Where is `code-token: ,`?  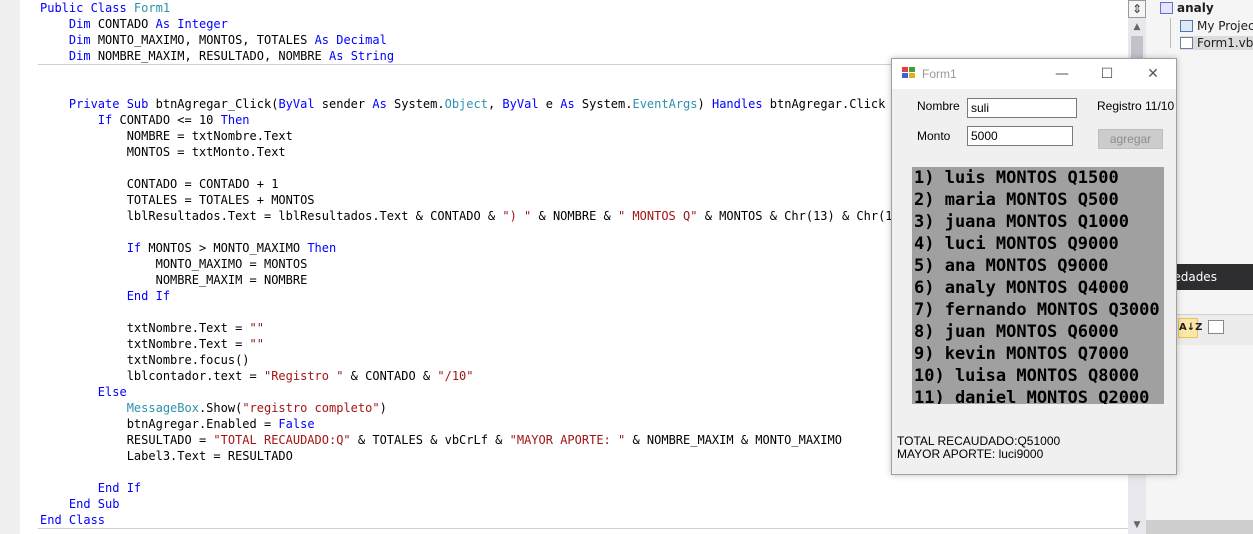
code-token: , is located at coordinates (495, 104).